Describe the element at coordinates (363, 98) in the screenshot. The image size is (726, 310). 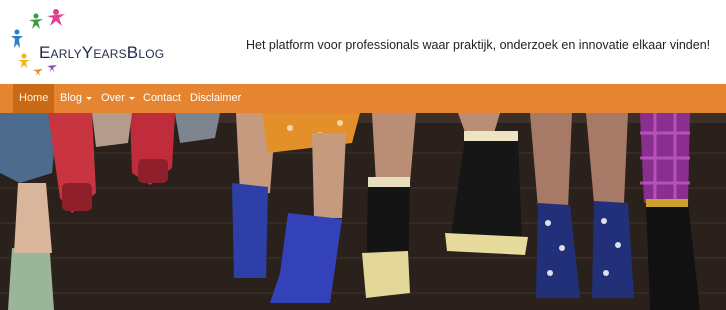
I see `main-navigation: Home Blog Over Contact Disclaimer` at that location.